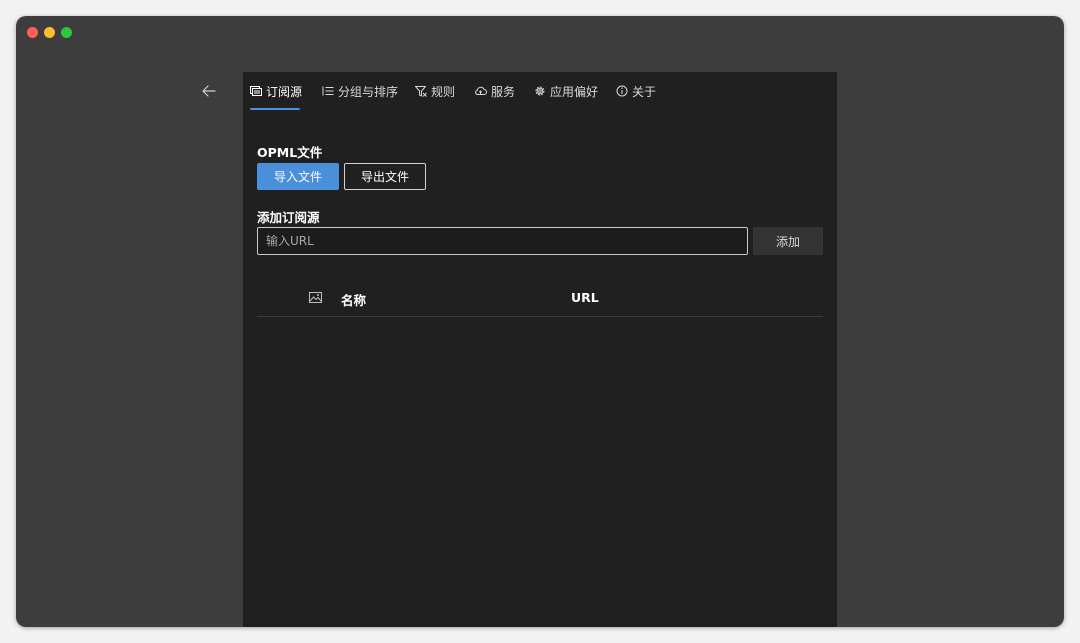 This screenshot has height=643, width=1080. I want to click on active-tab-indicator, so click(275, 109).